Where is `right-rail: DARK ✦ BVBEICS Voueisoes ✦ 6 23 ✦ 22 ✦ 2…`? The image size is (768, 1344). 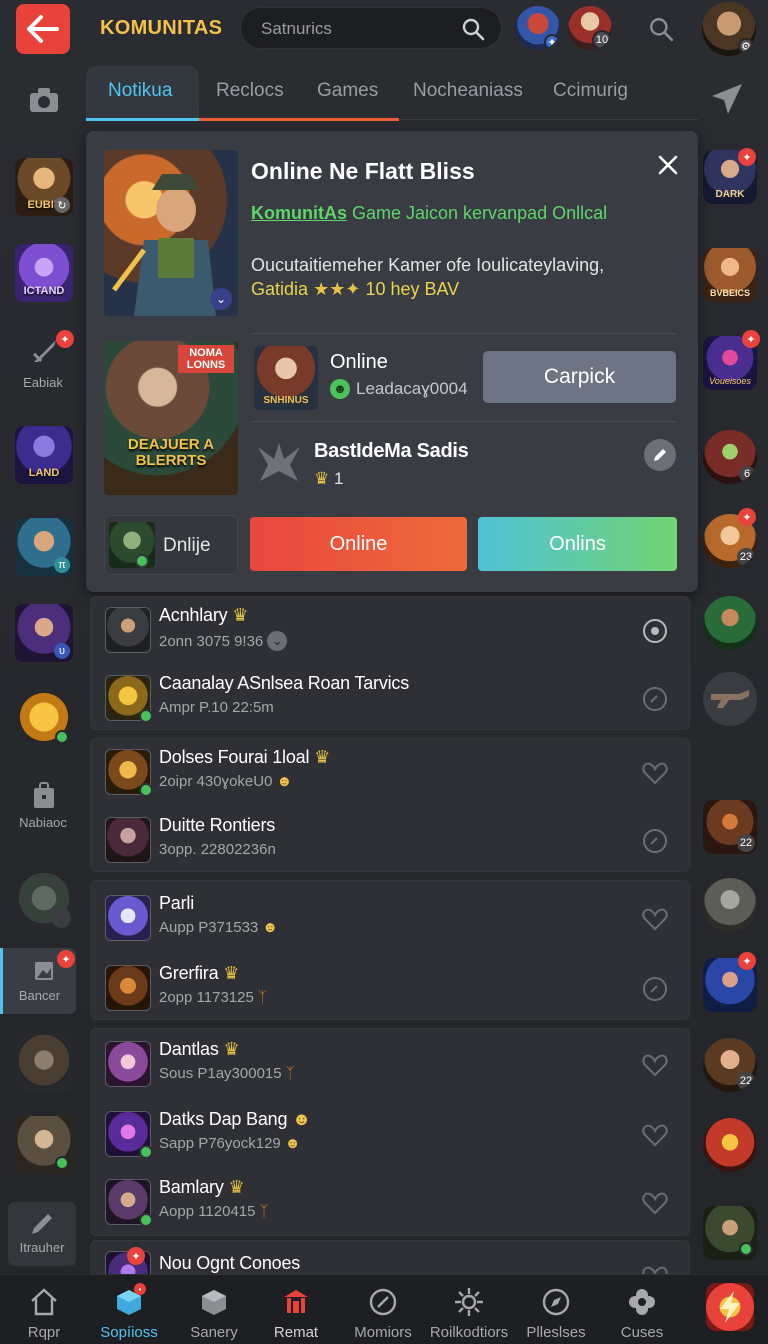 right-rail: DARK ✦ BVBEICS Voueisoes ✦ 6 23 ✦ 22 ✦ 2… is located at coordinates (733, 666).